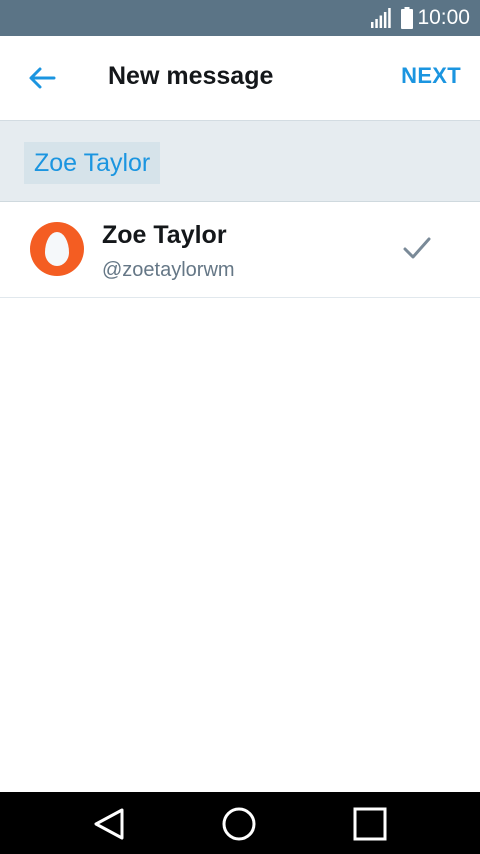 The height and width of the screenshot is (854, 480). I want to click on status-time: 10:00, so click(443, 17).